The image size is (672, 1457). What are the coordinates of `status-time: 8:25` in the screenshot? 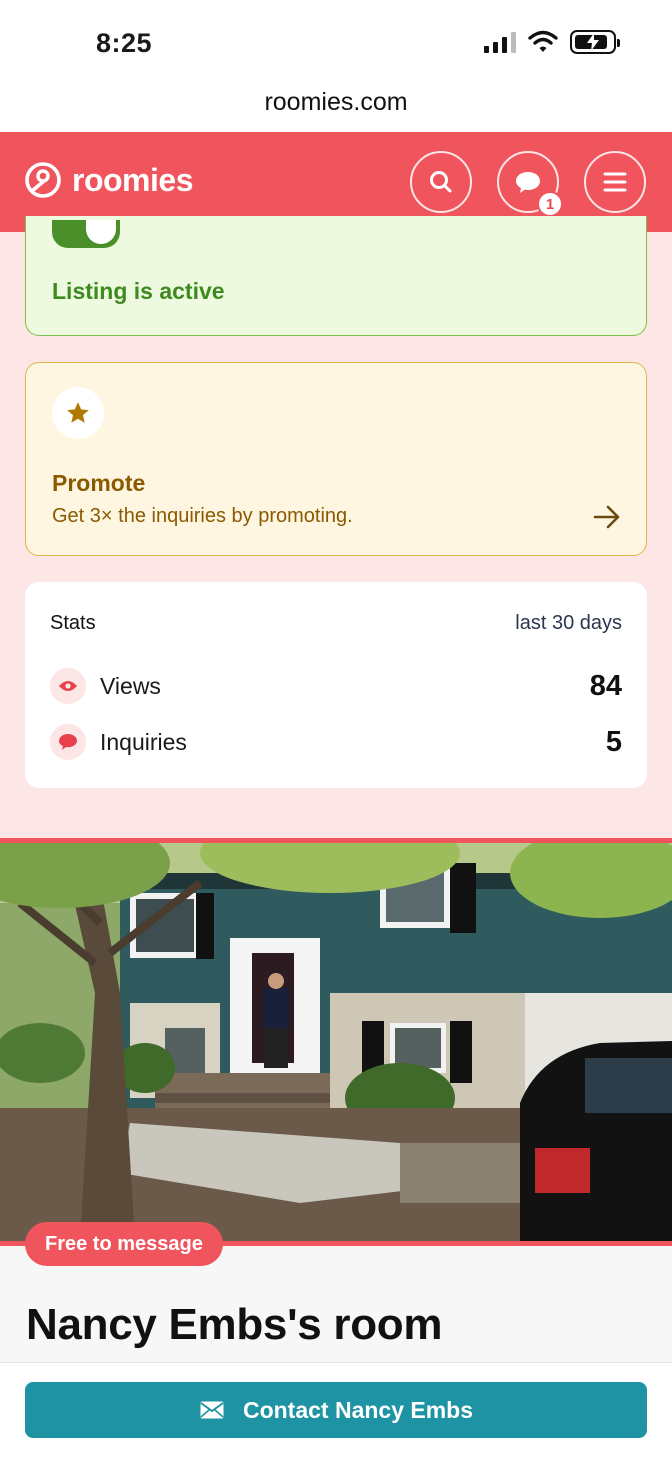 It's located at (124, 43).